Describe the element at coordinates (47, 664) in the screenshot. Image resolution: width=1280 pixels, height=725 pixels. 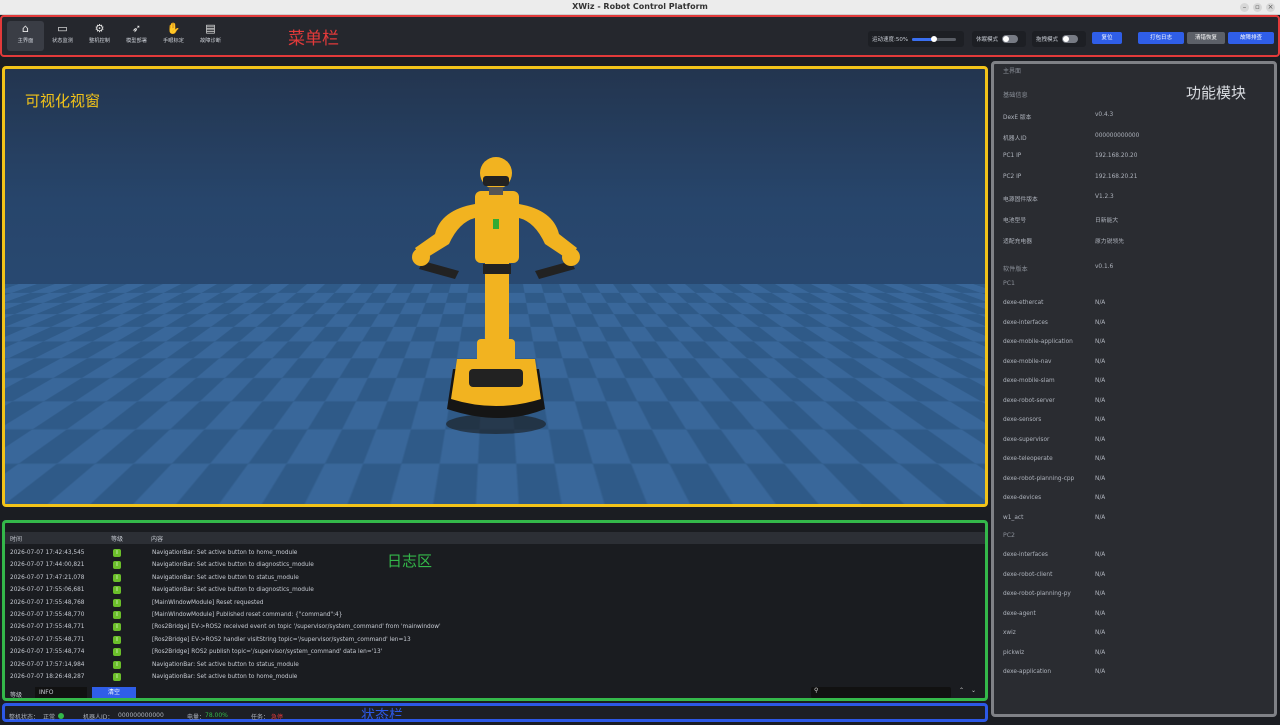
I see `log-time: 2026-07-07 17:57:14,984` at that location.